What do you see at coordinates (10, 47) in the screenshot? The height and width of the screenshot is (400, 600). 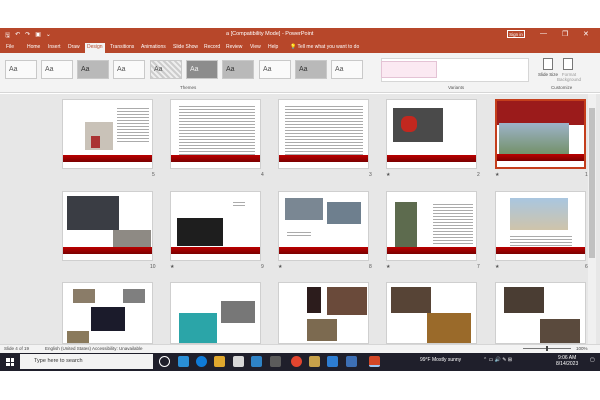 I see `tab-file: File` at bounding box center [10, 47].